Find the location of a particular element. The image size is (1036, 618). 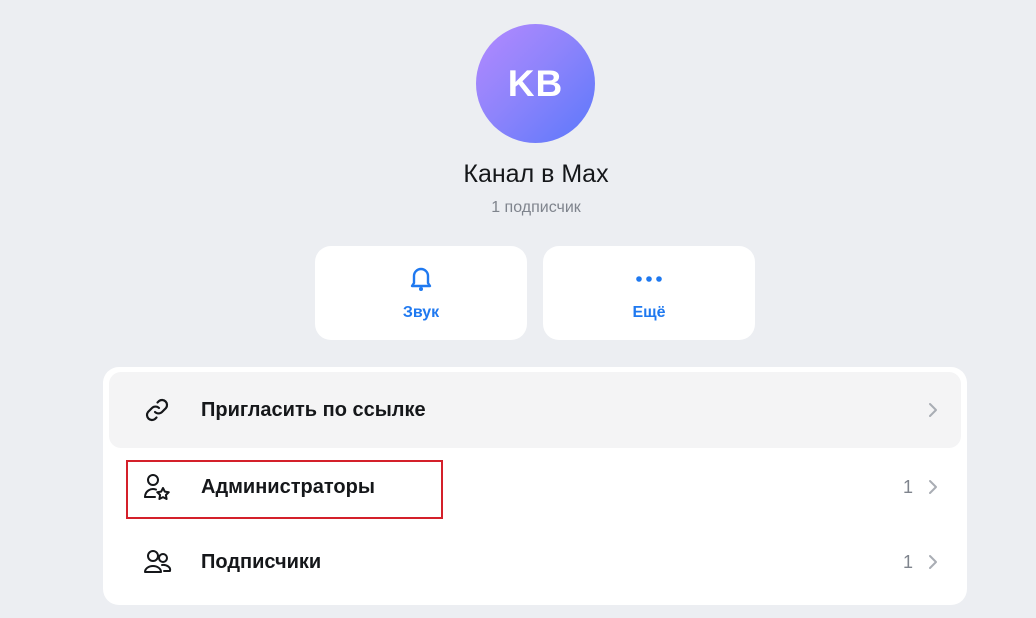

avatar-initials: KB is located at coordinates (535, 83).